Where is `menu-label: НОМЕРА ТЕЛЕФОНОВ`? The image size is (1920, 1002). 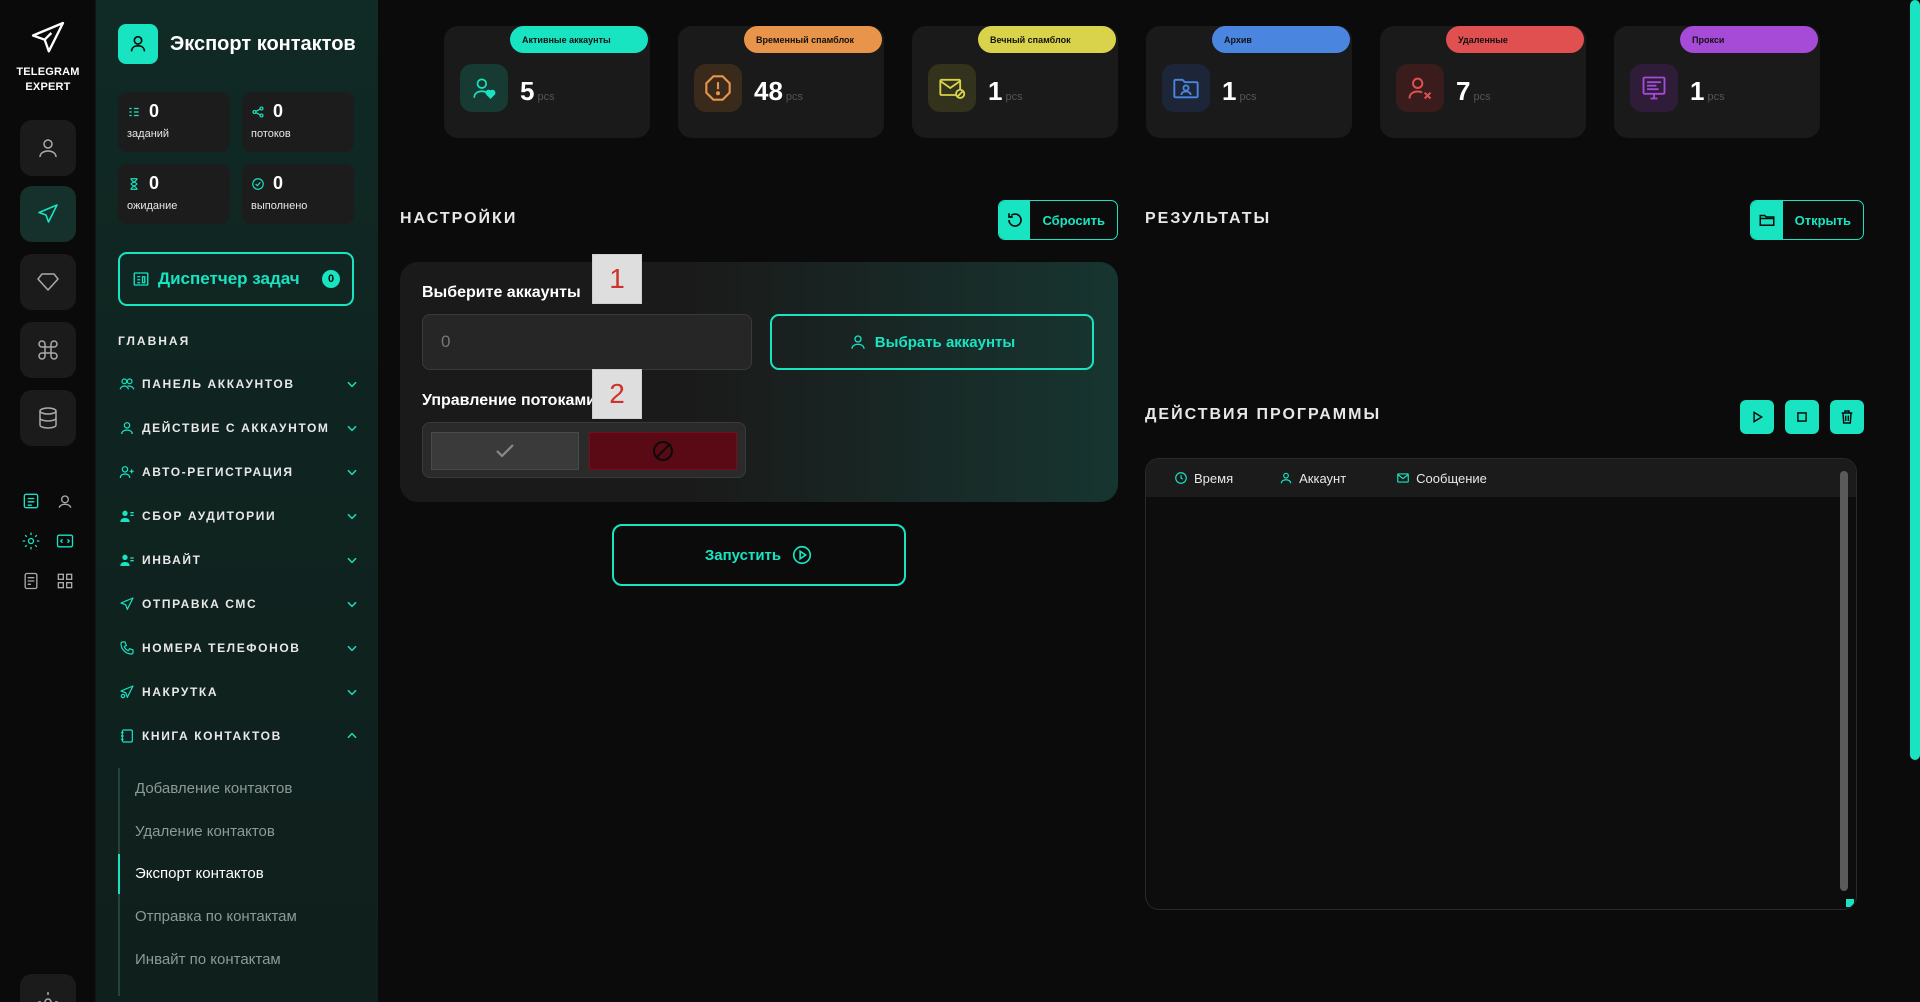
menu-label: НОМЕРА ТЕЛЕФОНОВ is located at coordinates (221, 648).